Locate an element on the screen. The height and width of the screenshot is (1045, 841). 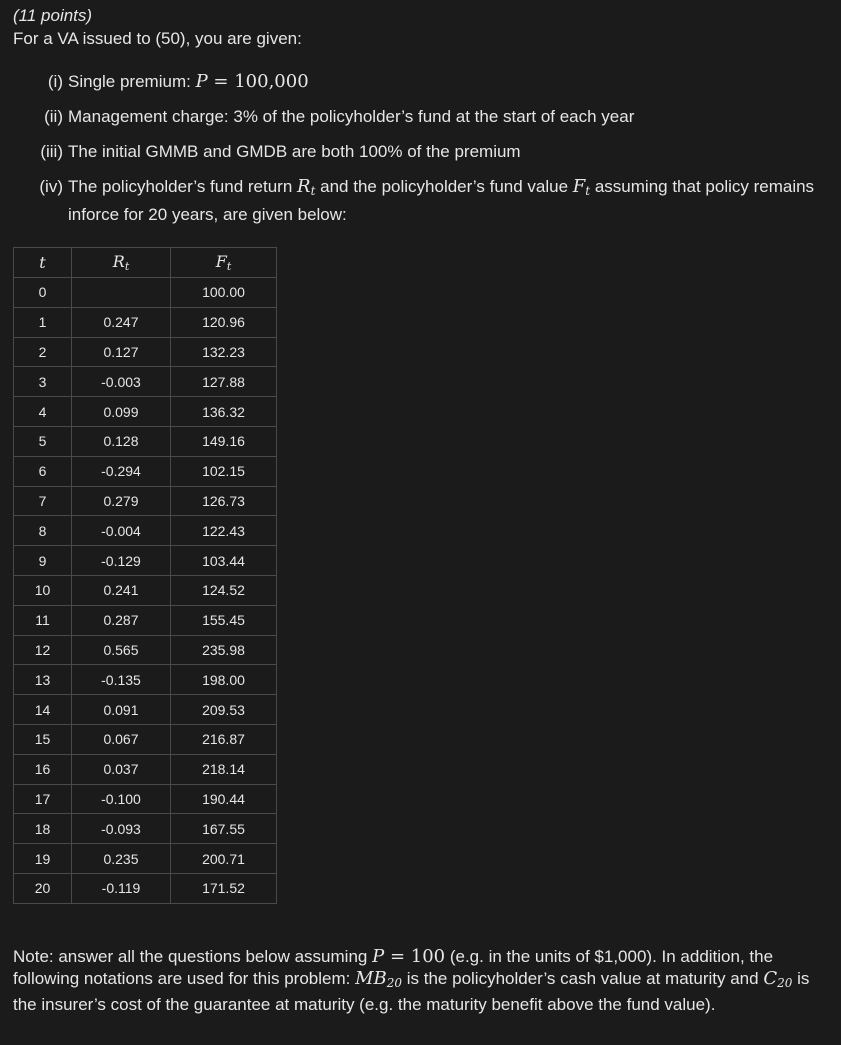
cell-t: 5 is located at coordinates (42, 441).